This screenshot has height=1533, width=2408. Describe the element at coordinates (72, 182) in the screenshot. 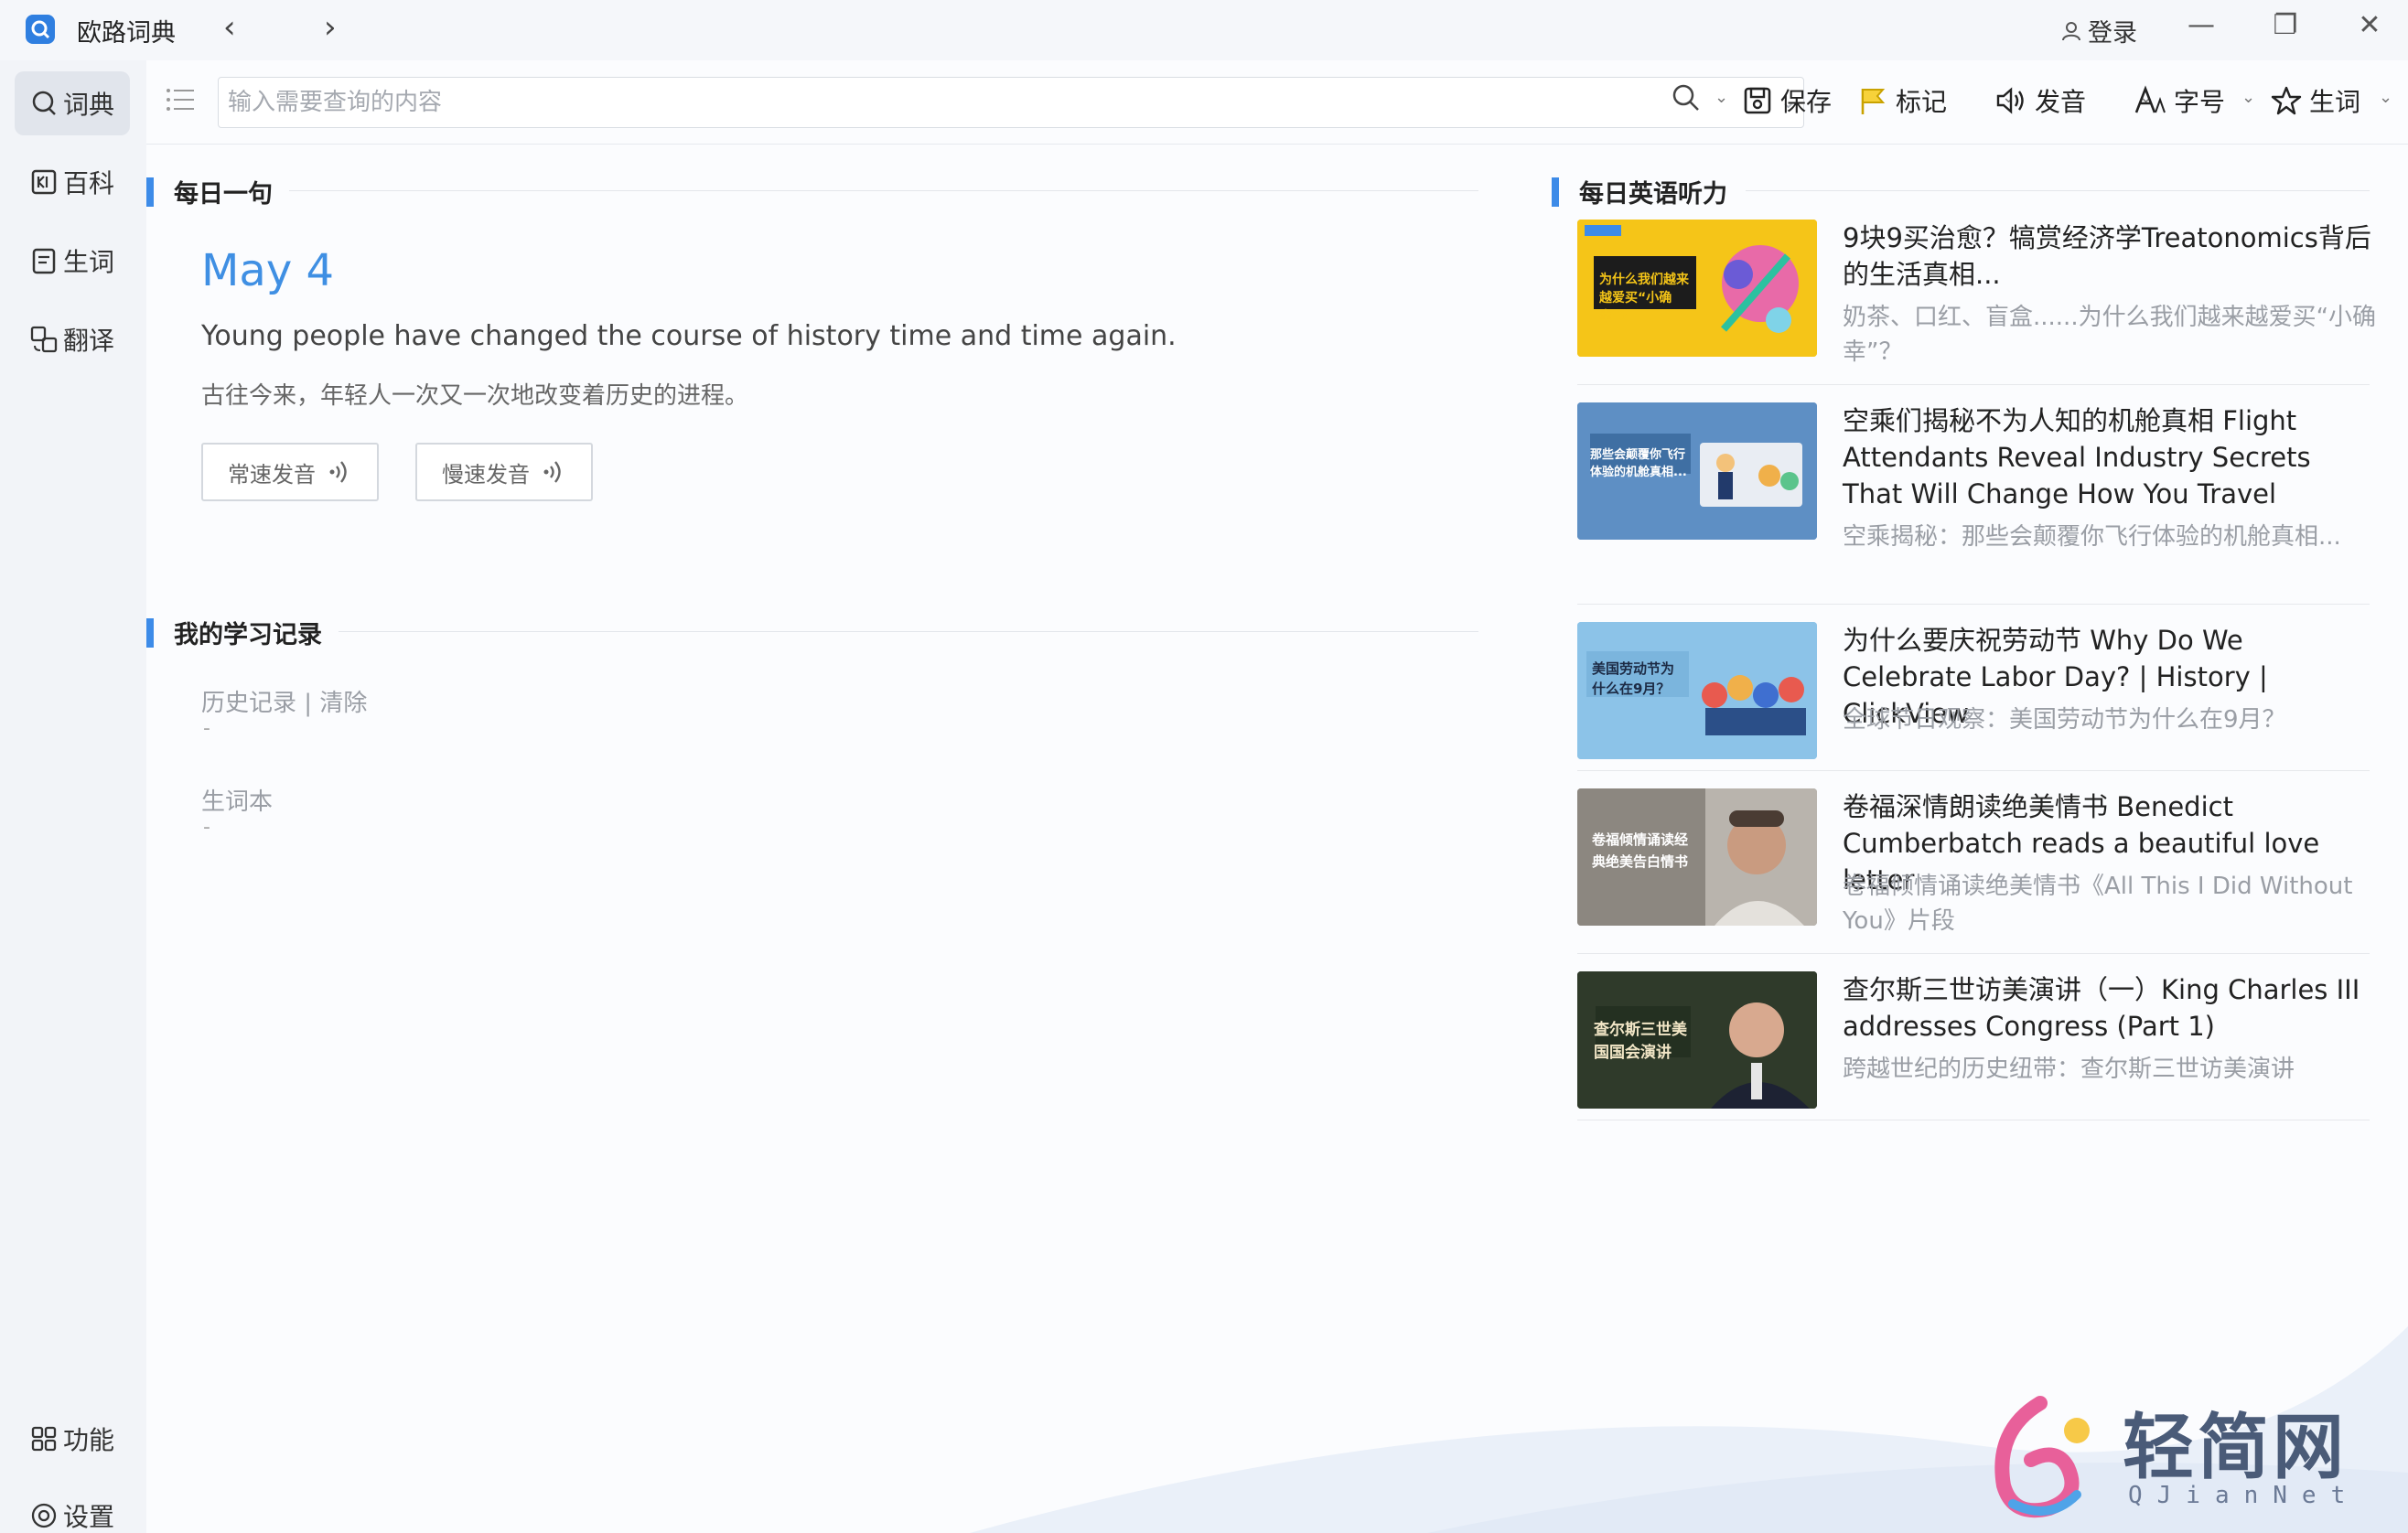

I see `sidebar-item-encyclopedia: 百科` at that location.